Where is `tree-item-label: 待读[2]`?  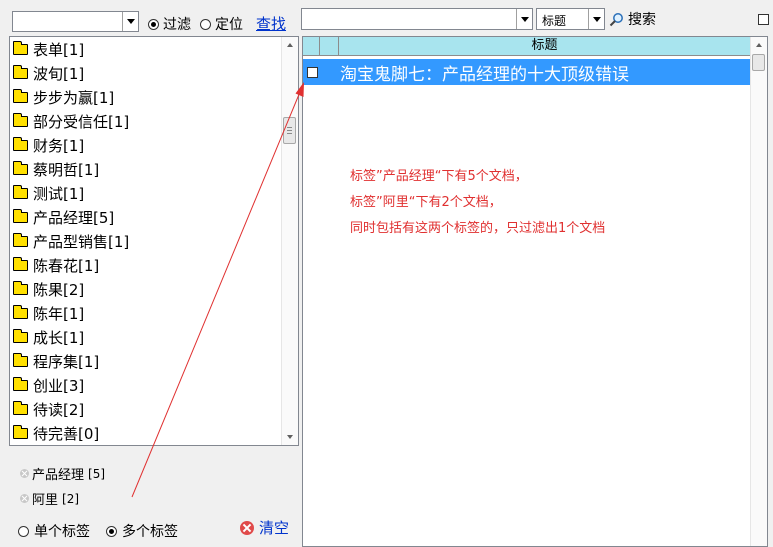
tree-item-label: 待读[2] is located at coordinates (59, 409).